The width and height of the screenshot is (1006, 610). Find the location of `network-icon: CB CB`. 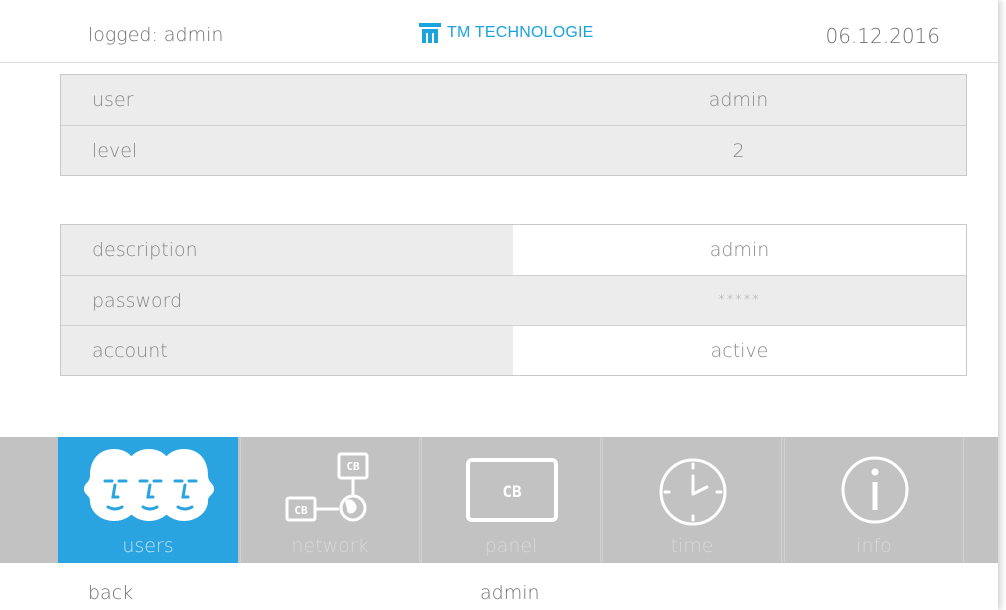

network-icon: CB CB is located at coordinates (327, 487).